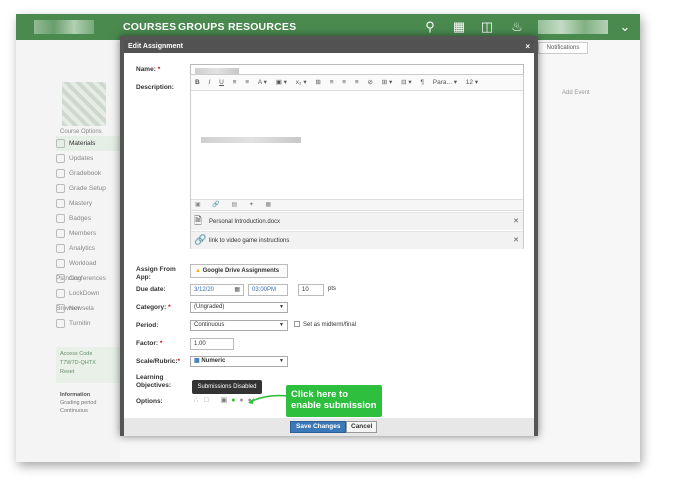 Image resolution: width=678 pixels, height=486 pixels. What do you see at coordinates (459, 27) in the screenshot?
I see `grid-icon: ▦` at bounding box center [459, 27].